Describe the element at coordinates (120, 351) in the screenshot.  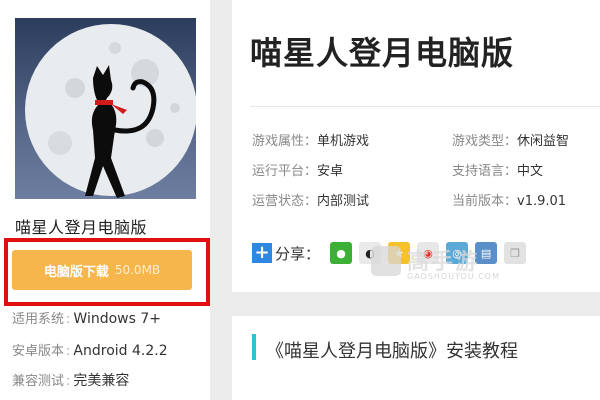
I see `info-value: Android 4.2.2` at that location.